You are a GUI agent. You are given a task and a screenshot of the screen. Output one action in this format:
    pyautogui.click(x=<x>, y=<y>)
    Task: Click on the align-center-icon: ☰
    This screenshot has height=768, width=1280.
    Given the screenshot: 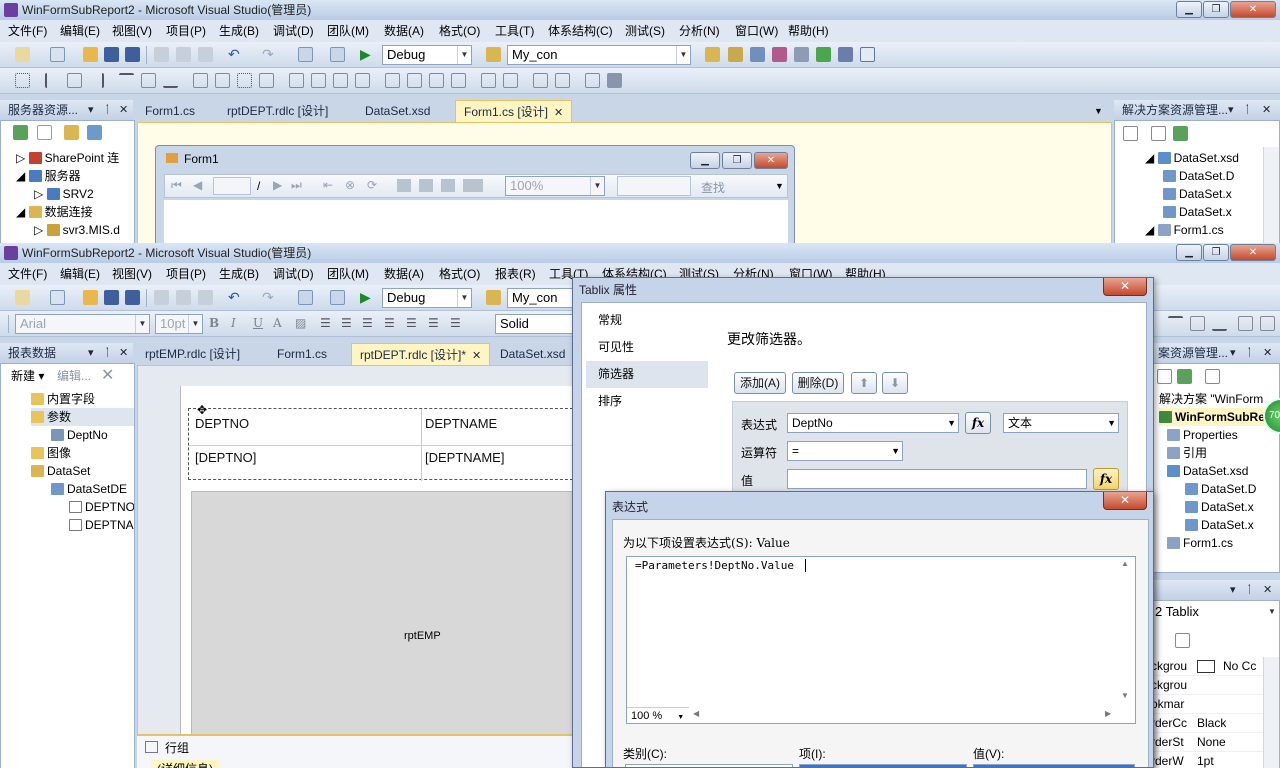 What is the action you would take?
    pyautogui.click(x=348, y=323)
    